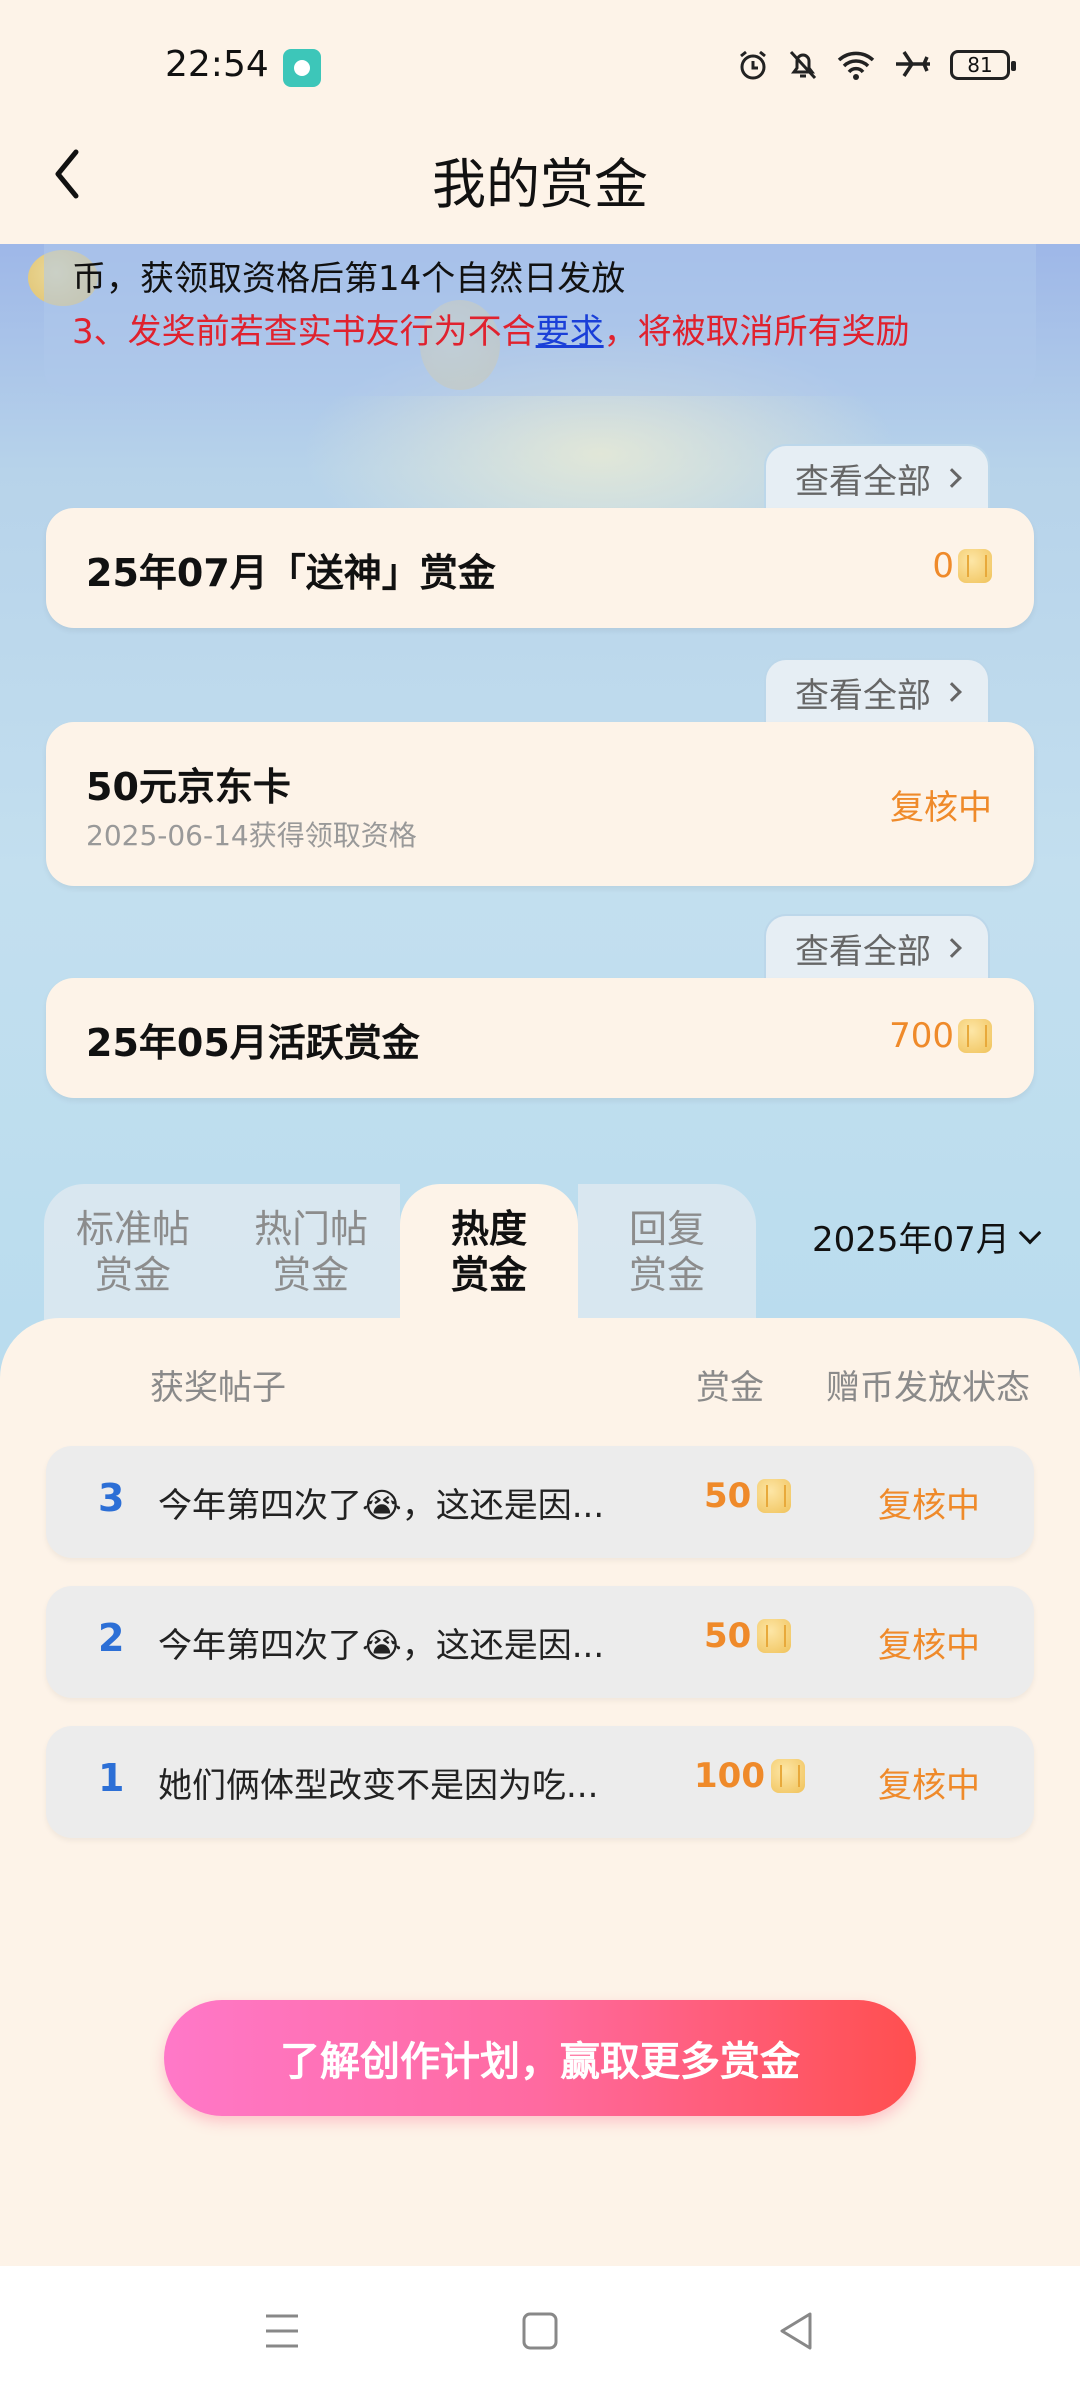  Describe the element at coordinates (941, 808) in the screenshot. I see `bounty-status: 复核中` at that location.